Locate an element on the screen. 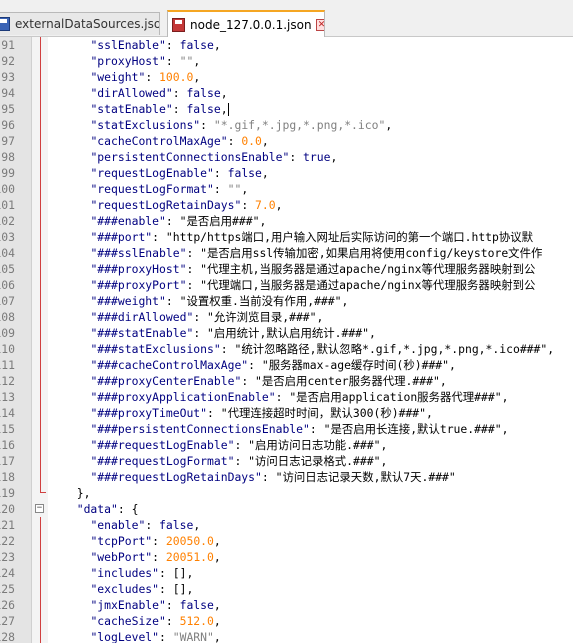  line-number: 102 is located at coordinates (7, 221).